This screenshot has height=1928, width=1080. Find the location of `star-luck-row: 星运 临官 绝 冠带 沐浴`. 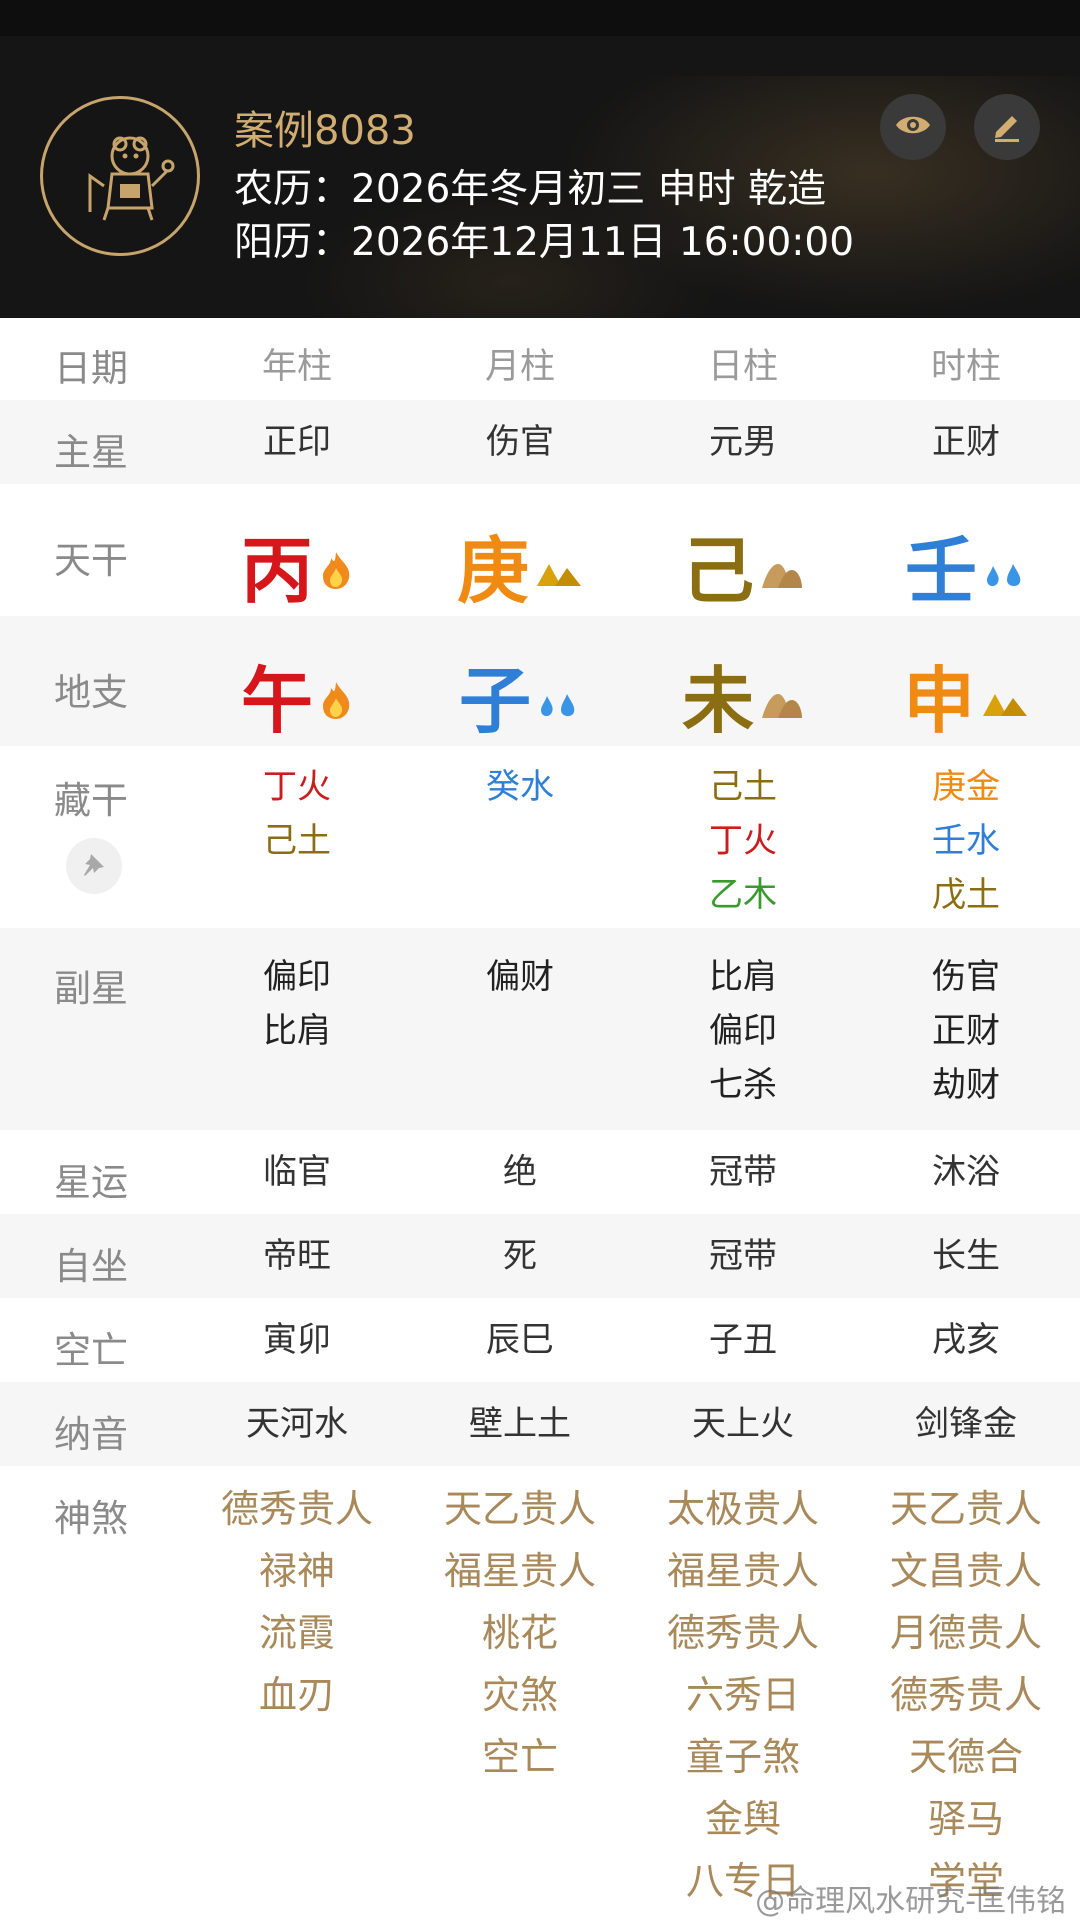

star-luck-row: 星运 临官 绝 冠带 沐浴 is located at coordinates (540, 1172).